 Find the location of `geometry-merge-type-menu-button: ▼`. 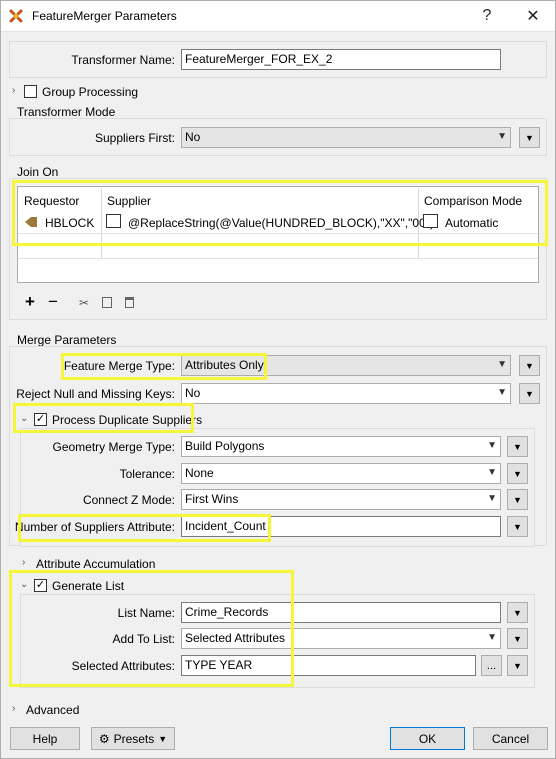

geometry-merge-type-menu-button: ▼ is located at coordinates (517, 446).